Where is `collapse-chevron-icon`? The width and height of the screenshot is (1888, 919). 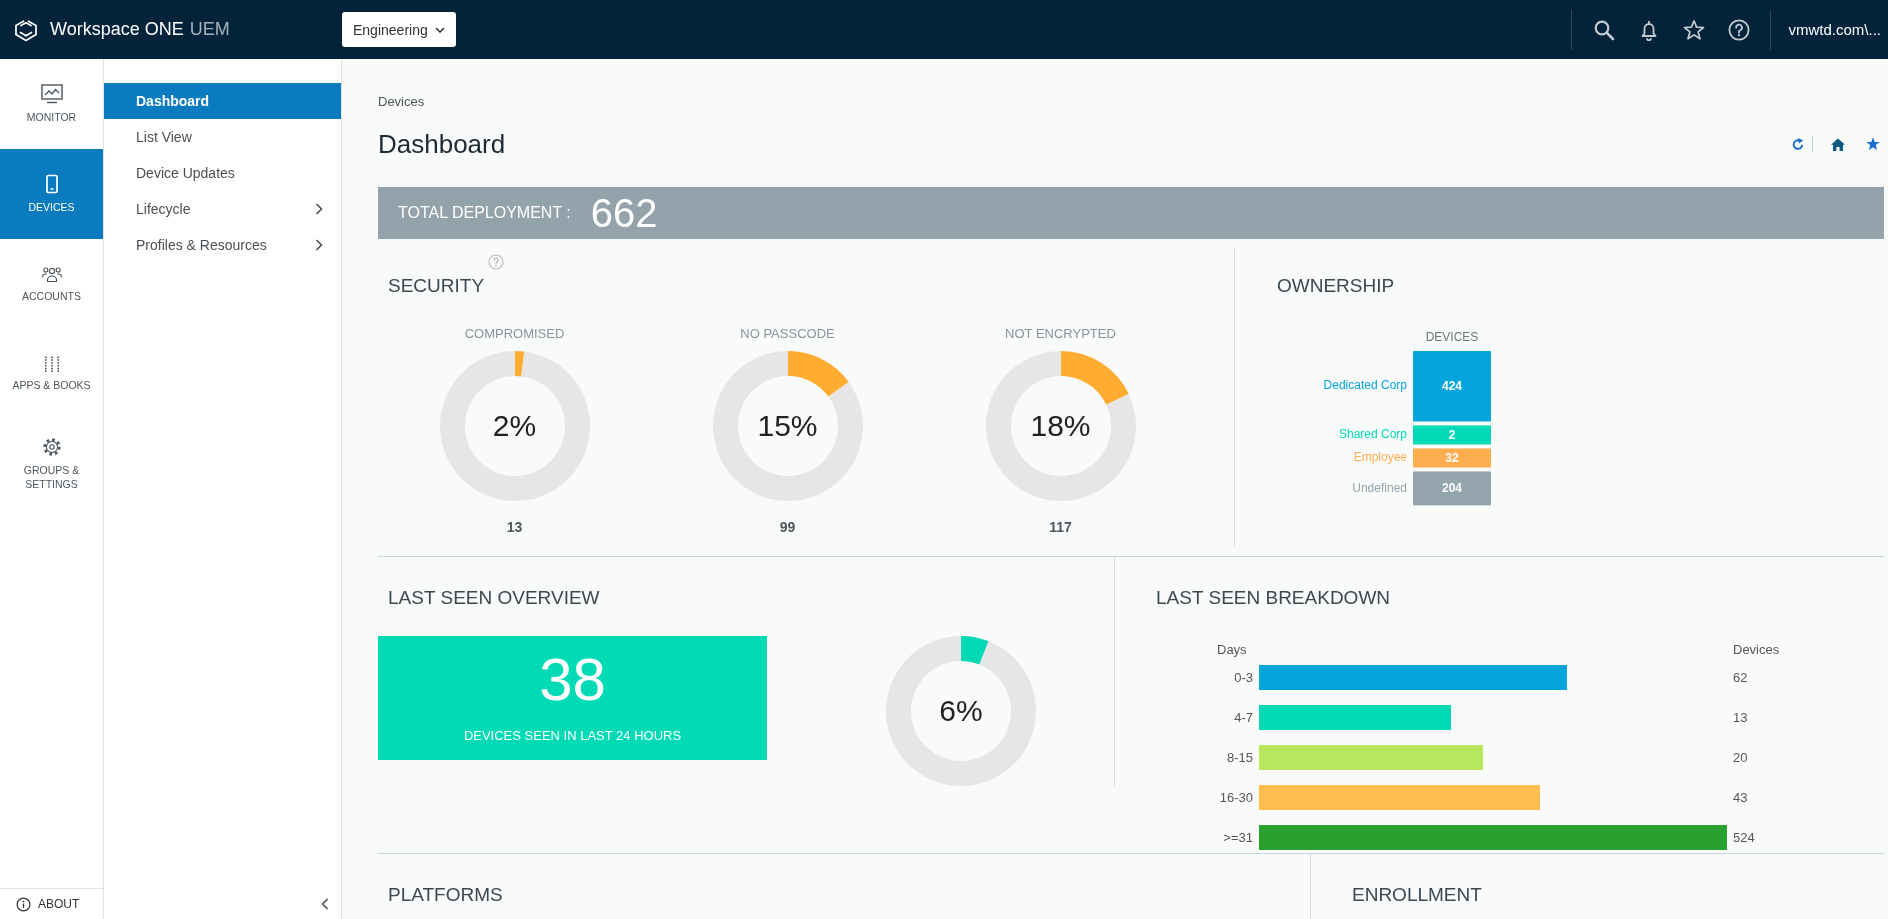 collapse-chevron-icon is located at coordinates (325, 903).